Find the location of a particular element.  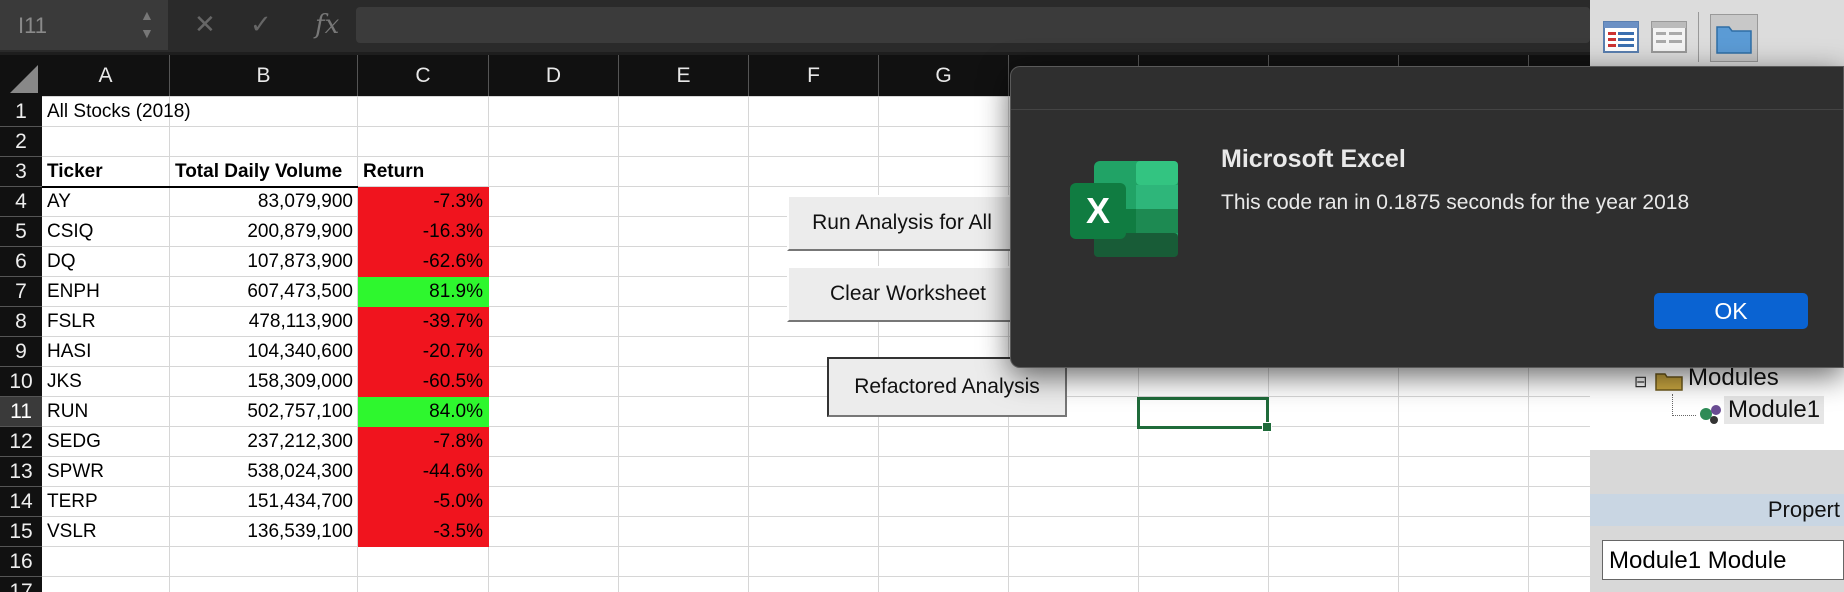

volume-cell: 607,473,500 is located at coordinates (264, 292).